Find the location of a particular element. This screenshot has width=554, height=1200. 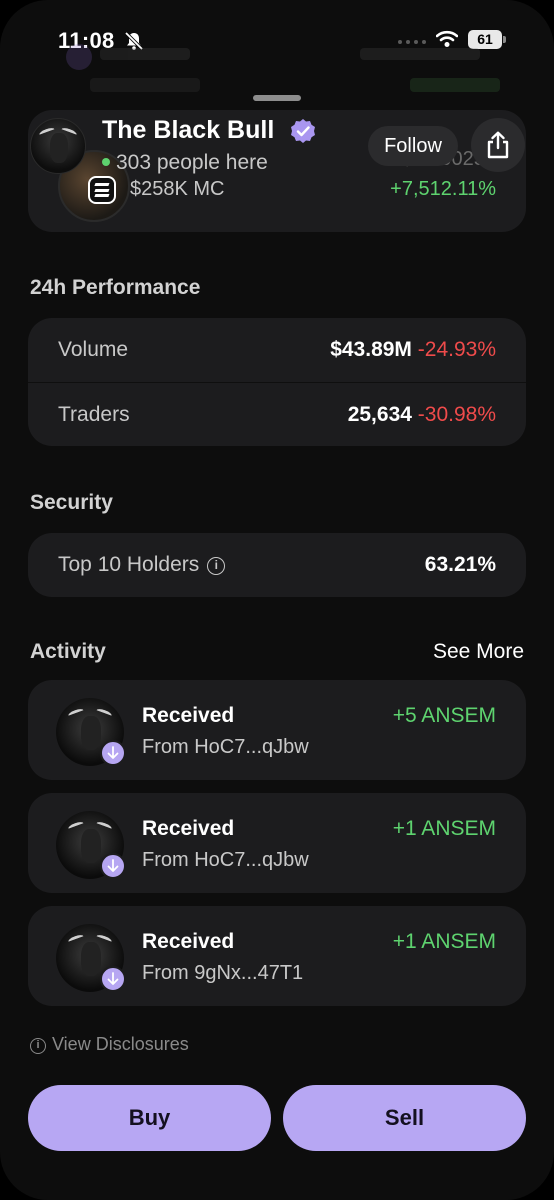

view-disclosures-link: i View Disclosures is located at coordinates (109, 1044).